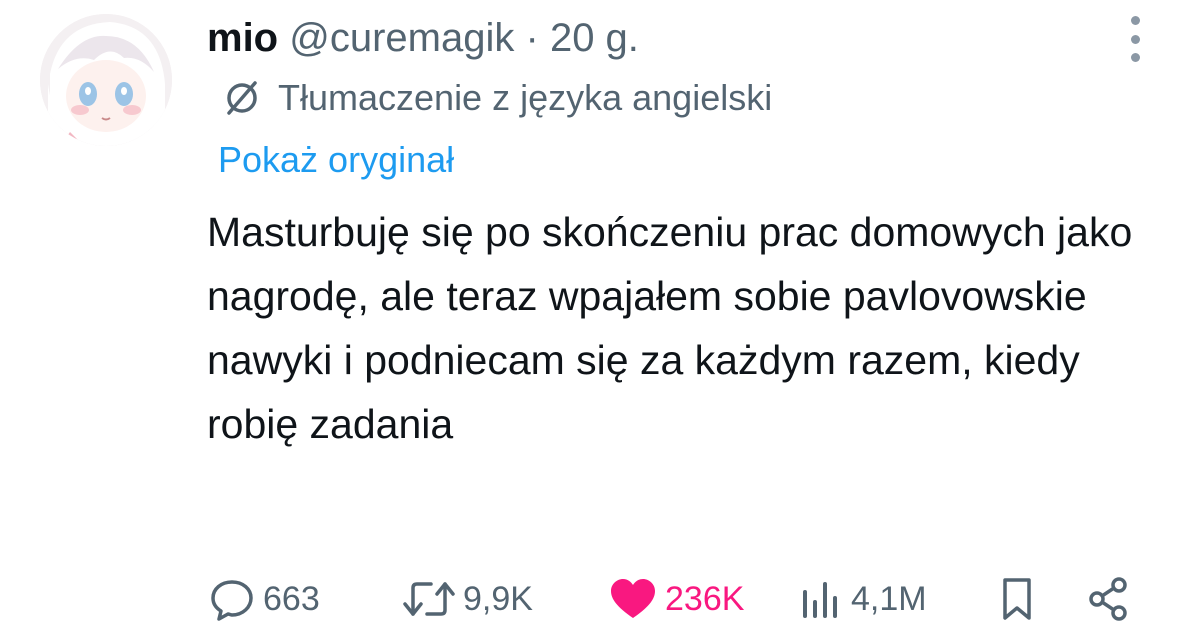 The width and height of the screenshot is (1200, 644). I want to click on retweet-count: 9,9K, so click(498, 598).